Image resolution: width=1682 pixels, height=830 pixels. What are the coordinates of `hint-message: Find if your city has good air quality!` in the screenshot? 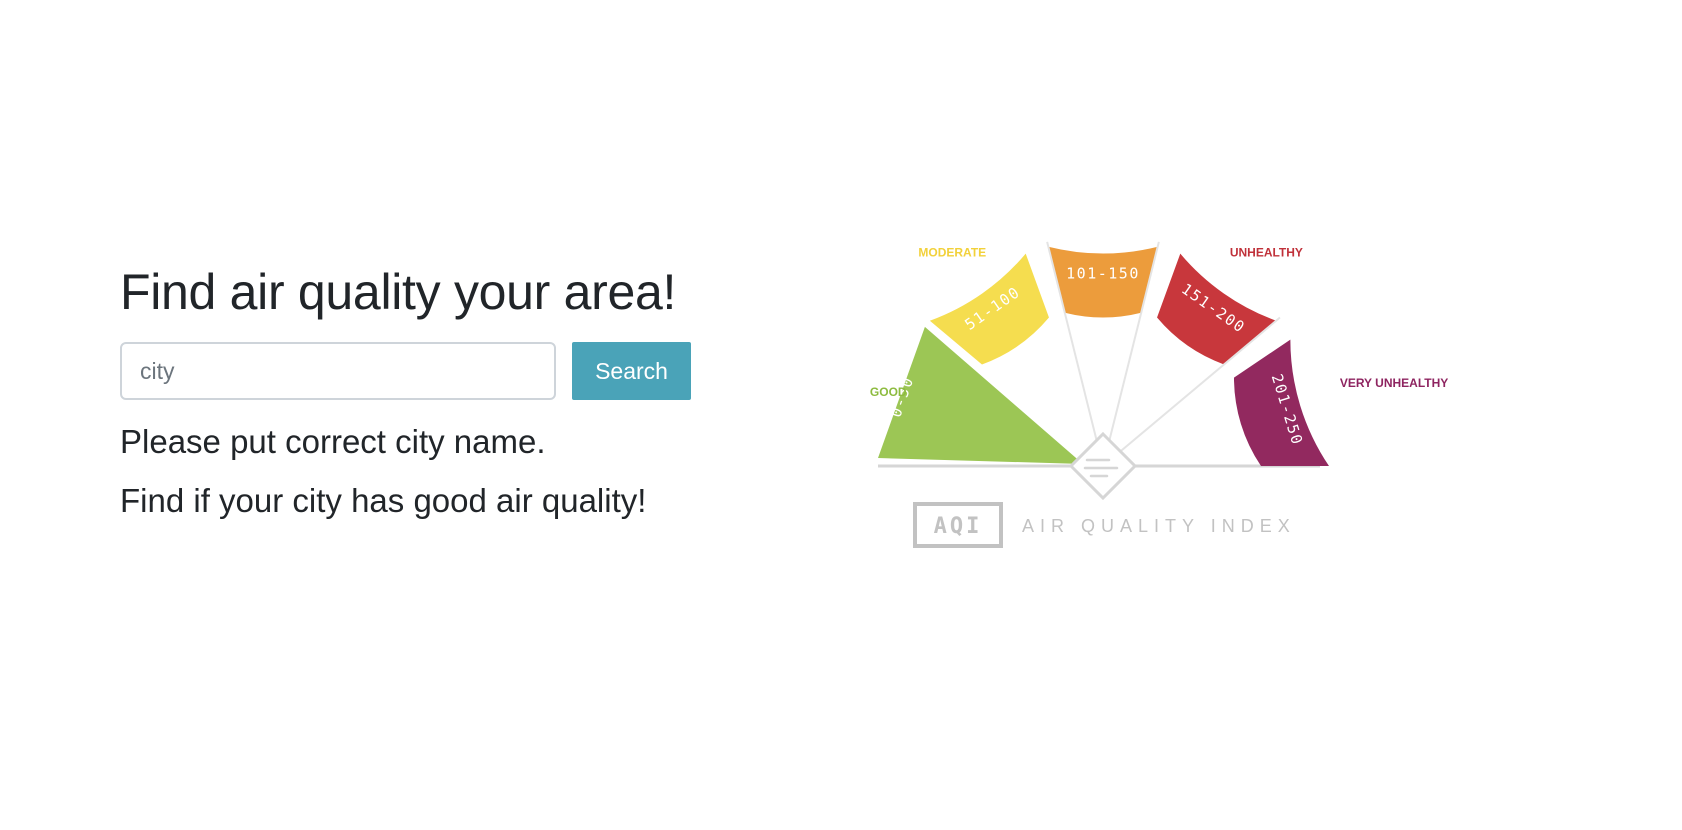 It's located at (383, 500).